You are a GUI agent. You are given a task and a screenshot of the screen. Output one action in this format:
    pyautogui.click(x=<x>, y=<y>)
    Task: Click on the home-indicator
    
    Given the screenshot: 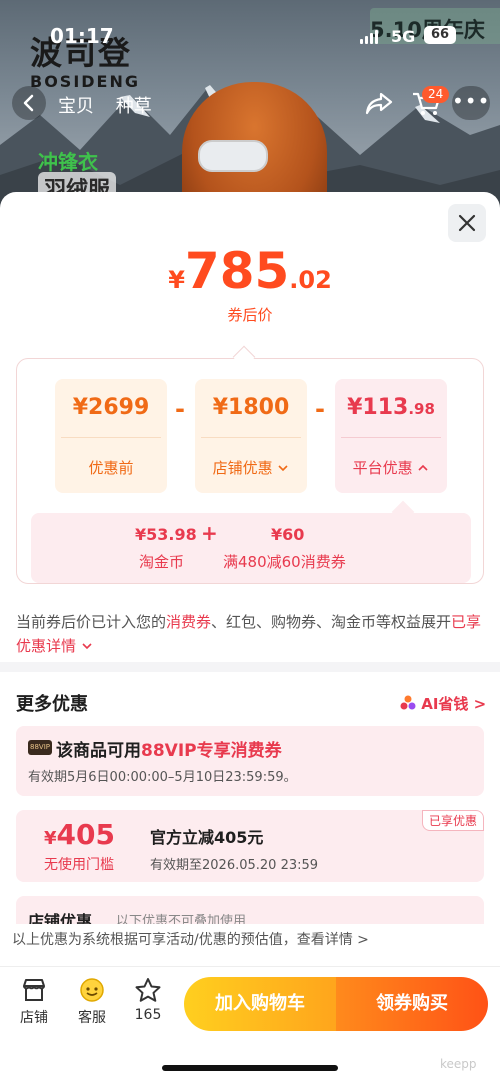 What is the action you would take?
    pyautogui.click(x=250, y=1068)
    